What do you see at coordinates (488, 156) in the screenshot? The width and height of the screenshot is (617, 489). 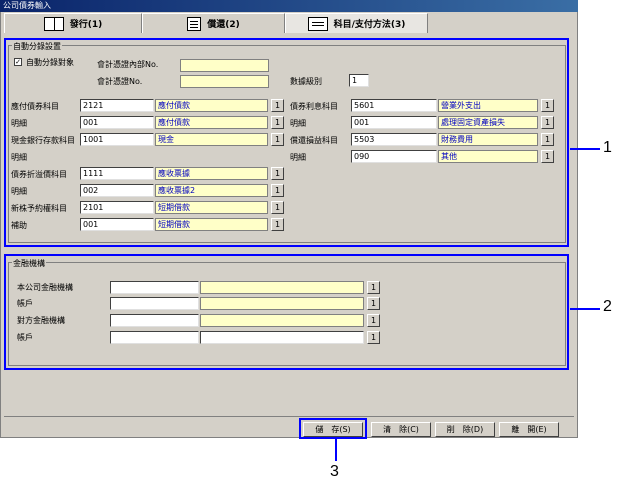 I see `gain-detail-name: 其他` at bounding box center [488, 156].